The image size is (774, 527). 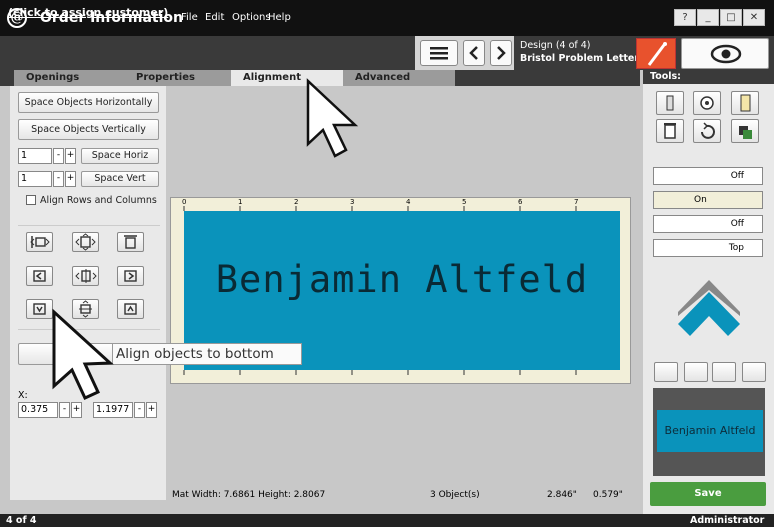 What do you see at coordinates (737, 224) in the screenshot?
I see `border-toggle-state: Off` at bounding box center [737, 224].